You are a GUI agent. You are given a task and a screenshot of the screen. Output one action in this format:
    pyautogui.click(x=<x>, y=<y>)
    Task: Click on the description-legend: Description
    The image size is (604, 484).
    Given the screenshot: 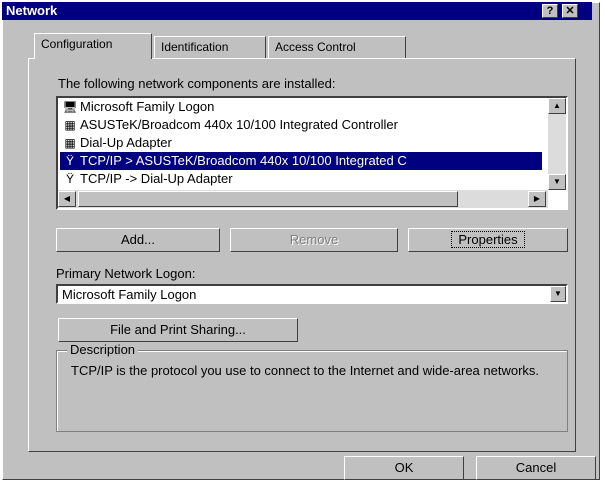 What is the action you would take?
    pyautogui.click(x=103, y=349)
    